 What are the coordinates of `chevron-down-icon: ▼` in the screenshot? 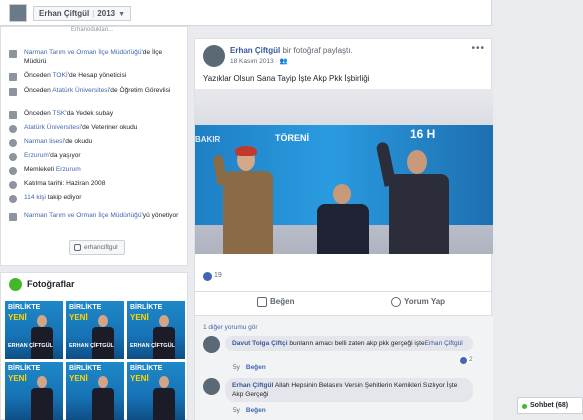 It's located at (122, 14).